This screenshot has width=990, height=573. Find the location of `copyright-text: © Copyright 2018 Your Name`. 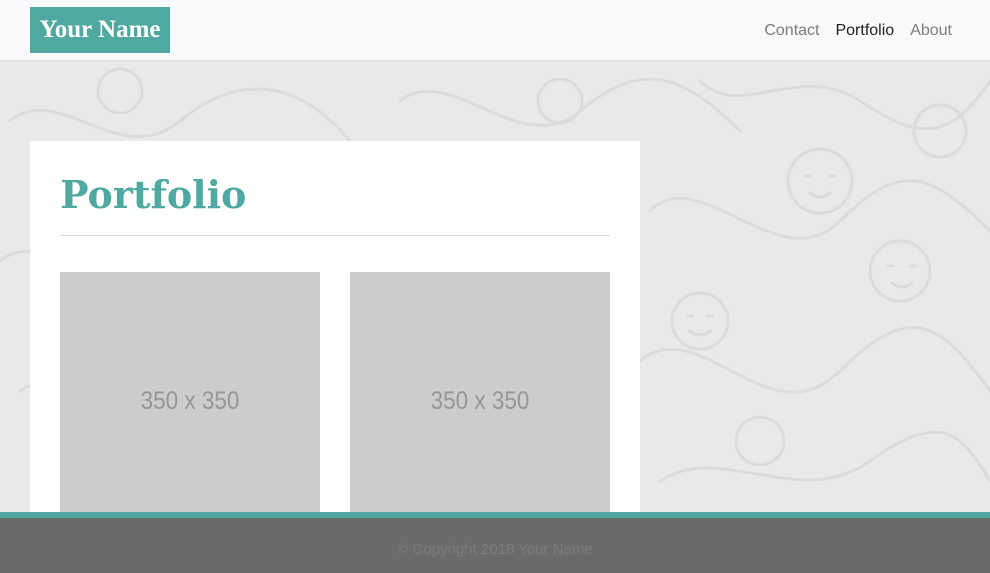

copyright-text: © Copyright 2018 Your Name is located at coordinates (495, 549).